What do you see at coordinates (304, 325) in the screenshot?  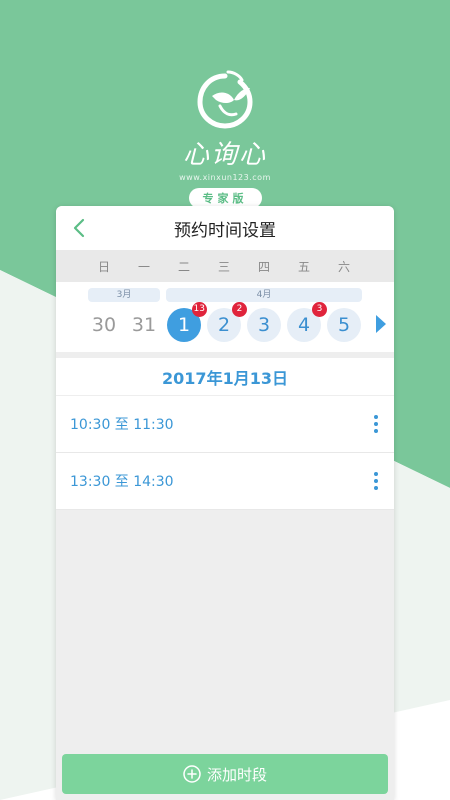 I see `day-label: 4` at bounding box center [304, 325].